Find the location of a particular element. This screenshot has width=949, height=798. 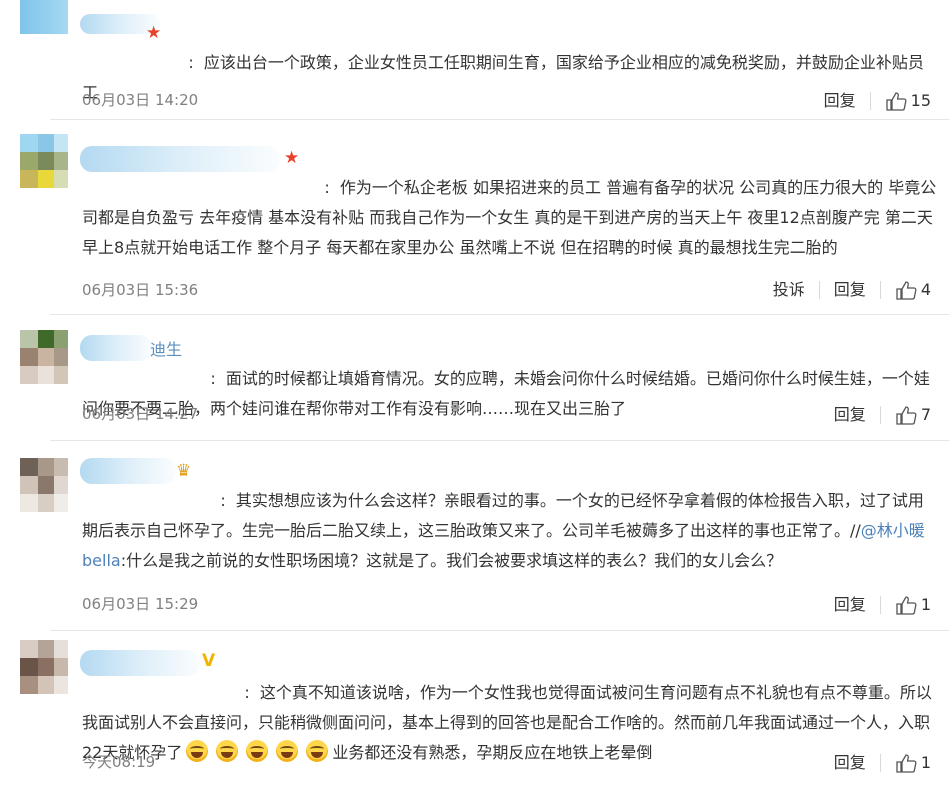

laughing-tears-emoji is located at coordinates (257, 751).